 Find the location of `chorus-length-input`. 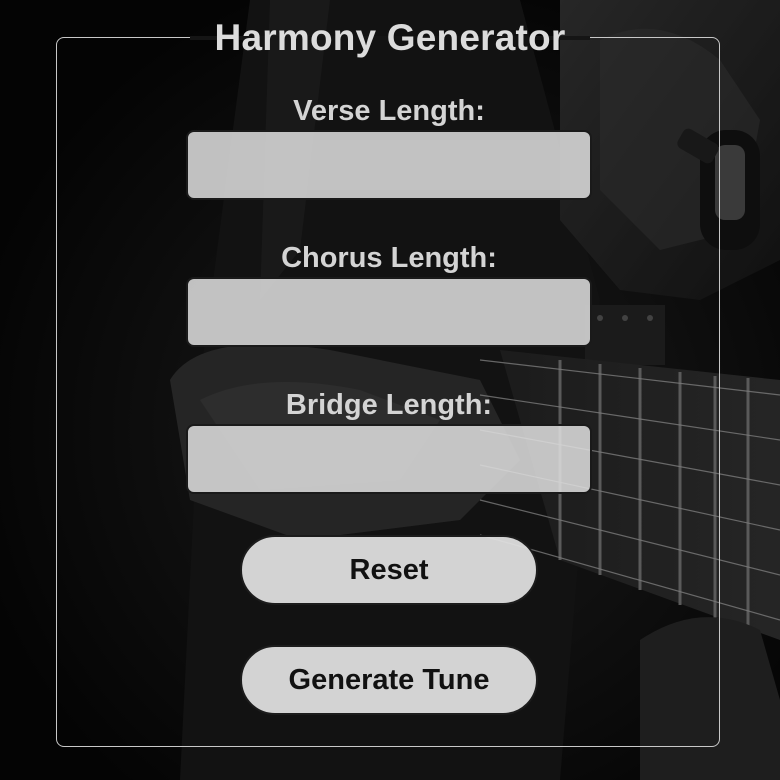

chorus-length-input is located at coordinates (389, 312).